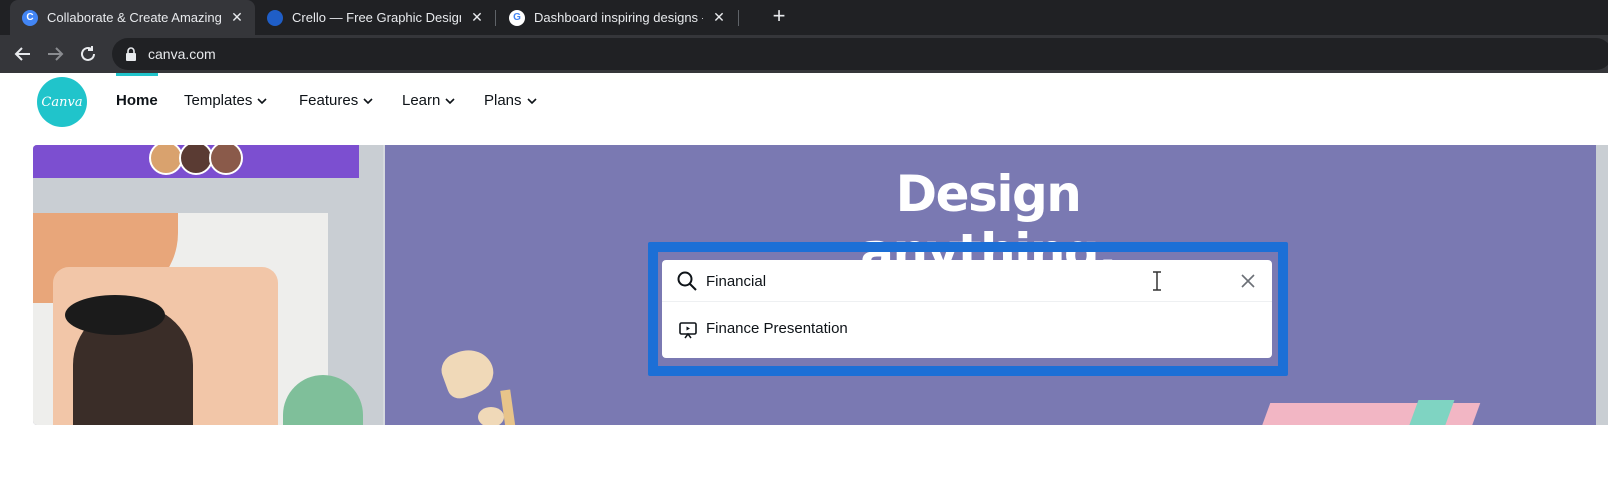  Describe the element at coordinates (275, 17) in the screenshot. I see `crello-favicon-icon` at that location.